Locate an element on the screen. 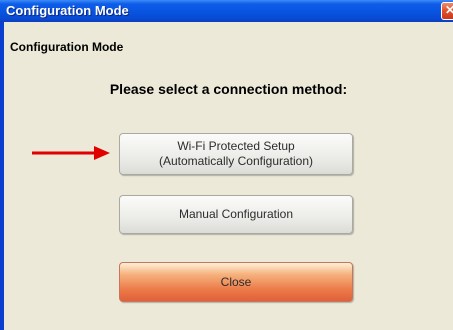  manual-configuration-button: Manual Configuration is located at coordinates (236, 214).